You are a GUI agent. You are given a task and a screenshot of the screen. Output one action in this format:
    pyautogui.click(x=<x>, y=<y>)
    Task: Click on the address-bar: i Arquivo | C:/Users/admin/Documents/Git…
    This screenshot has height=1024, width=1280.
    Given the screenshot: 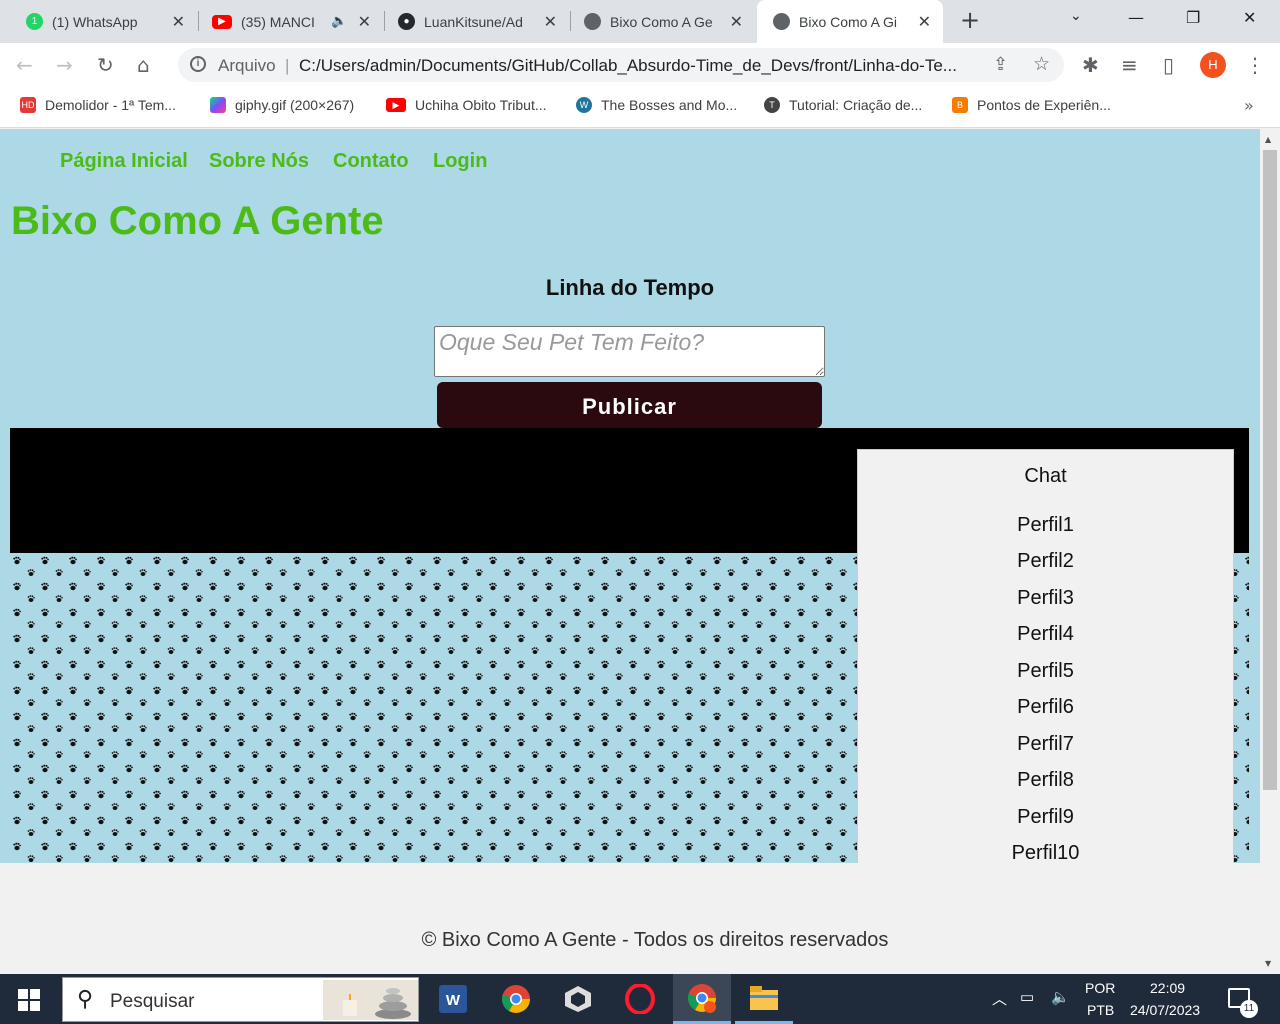 What is the action you would take?
    pyautogui.click(x=621, y=65)
    